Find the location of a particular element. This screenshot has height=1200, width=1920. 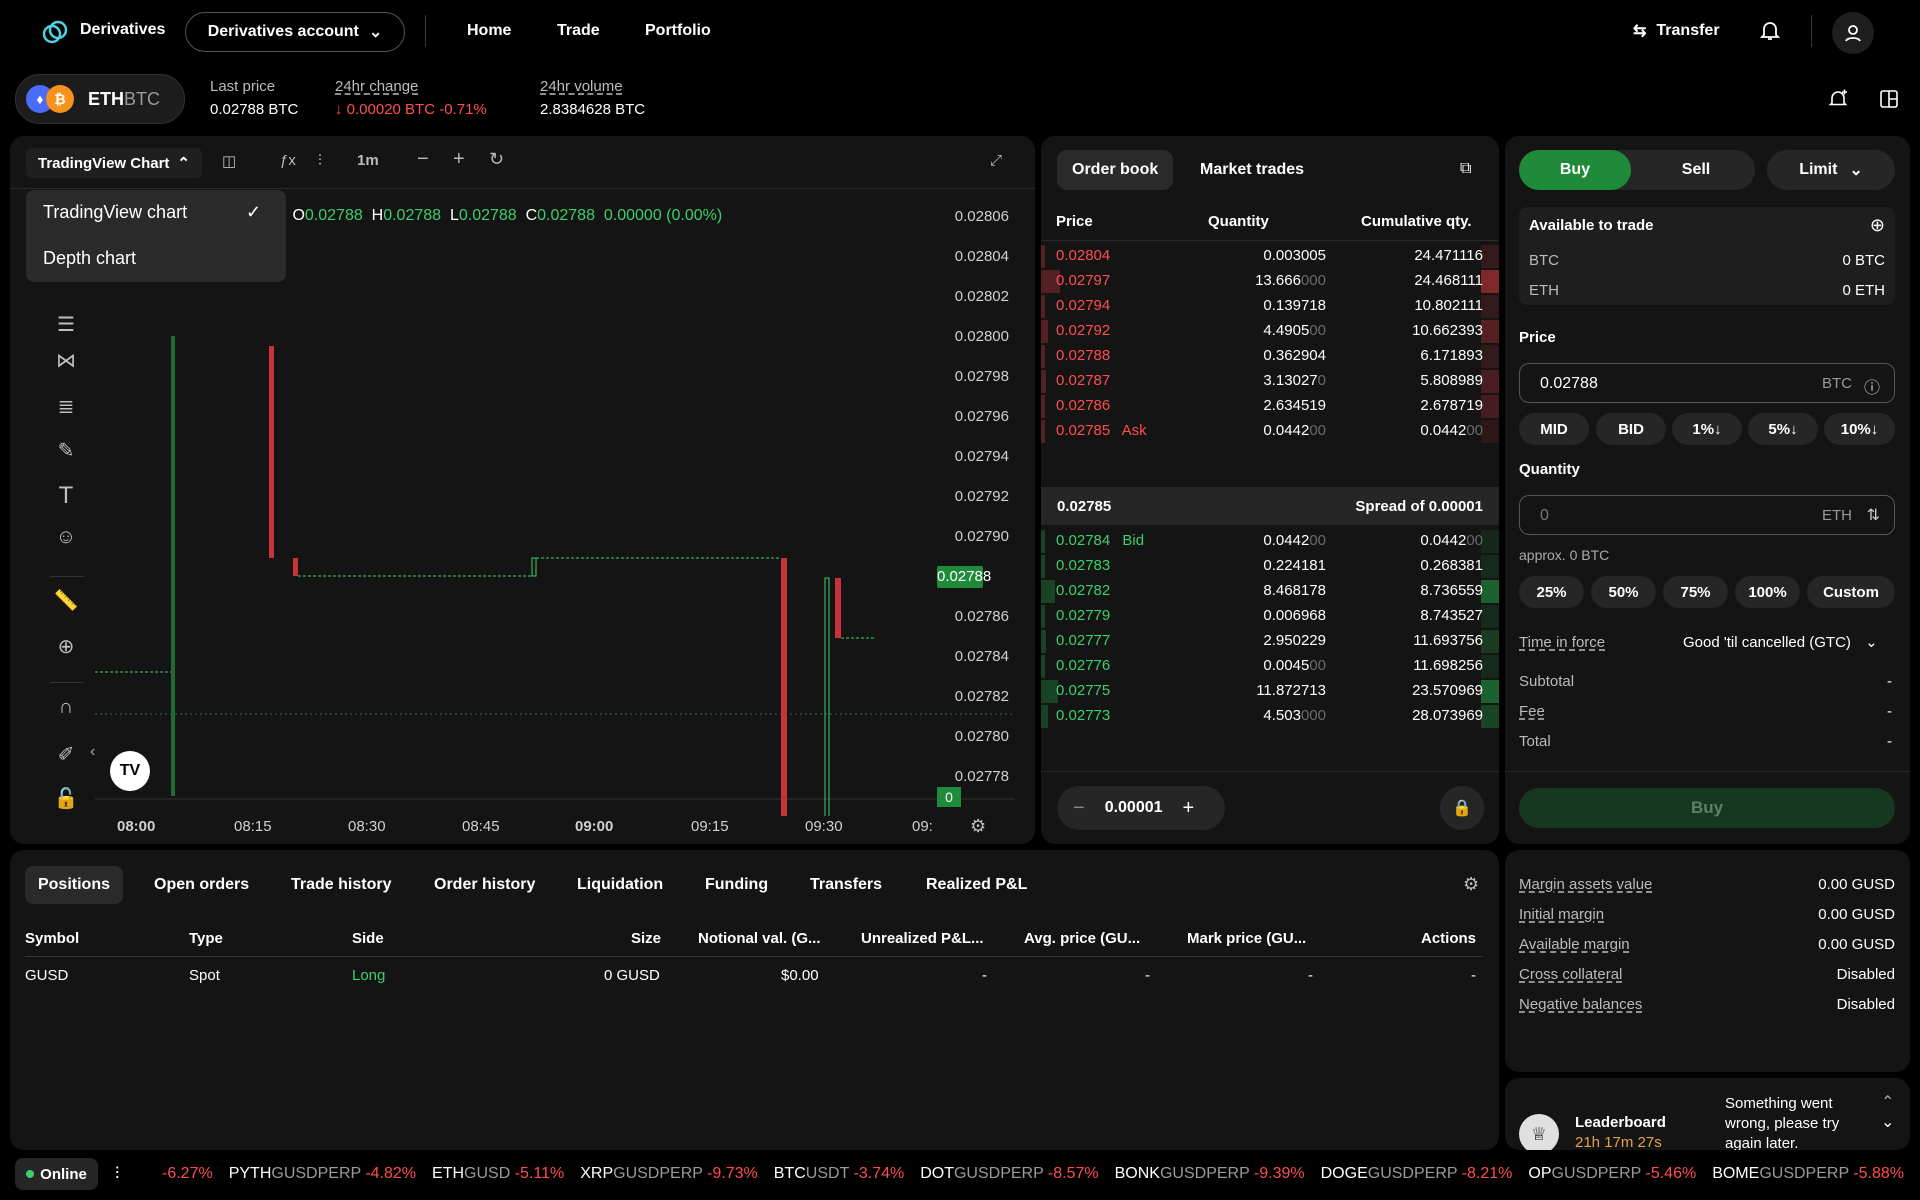

buy-tab: Buy is located at coordinates (1575, 170).